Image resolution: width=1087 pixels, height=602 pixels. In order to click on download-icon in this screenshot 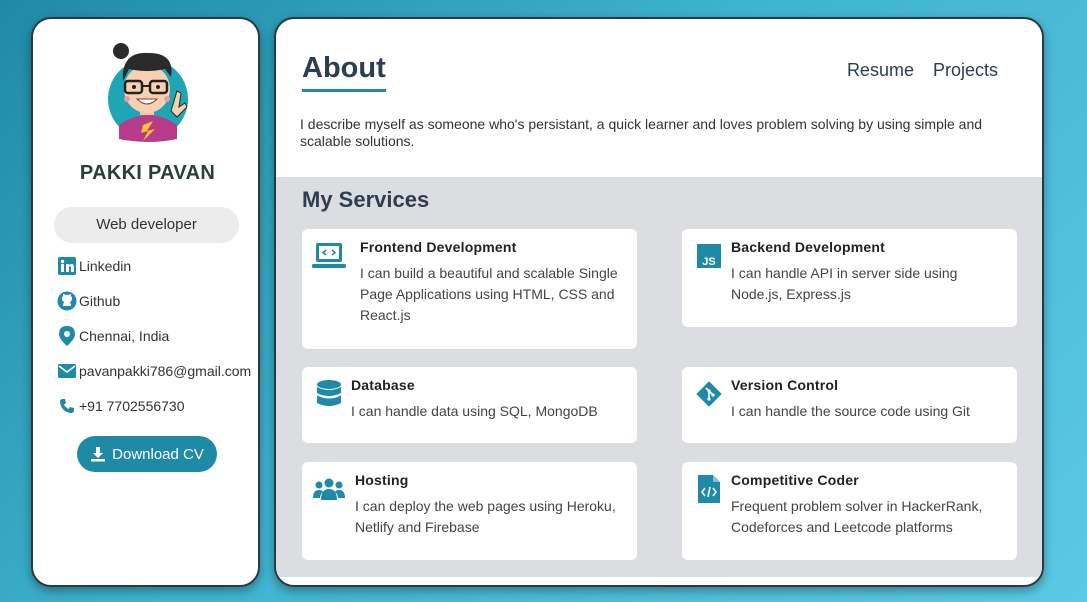, I will do `click(98, 454)`.